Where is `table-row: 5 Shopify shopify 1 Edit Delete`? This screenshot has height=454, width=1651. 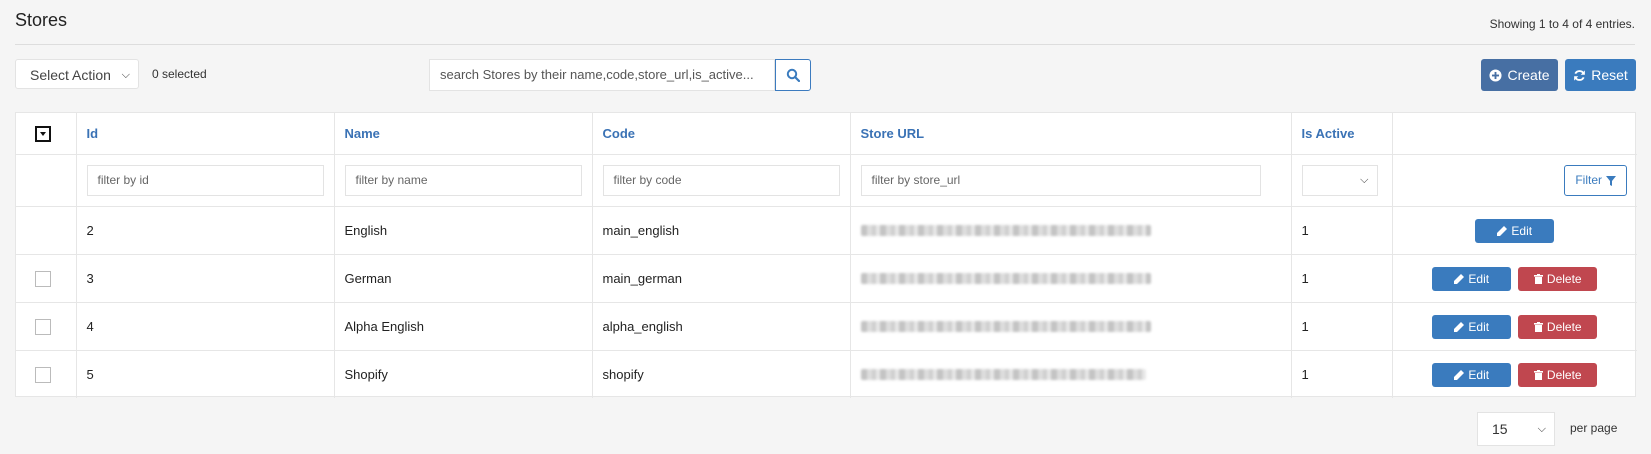
table-row: 5 Shopify shopify 1 Edit Delete is located at coordinates (826, 374).